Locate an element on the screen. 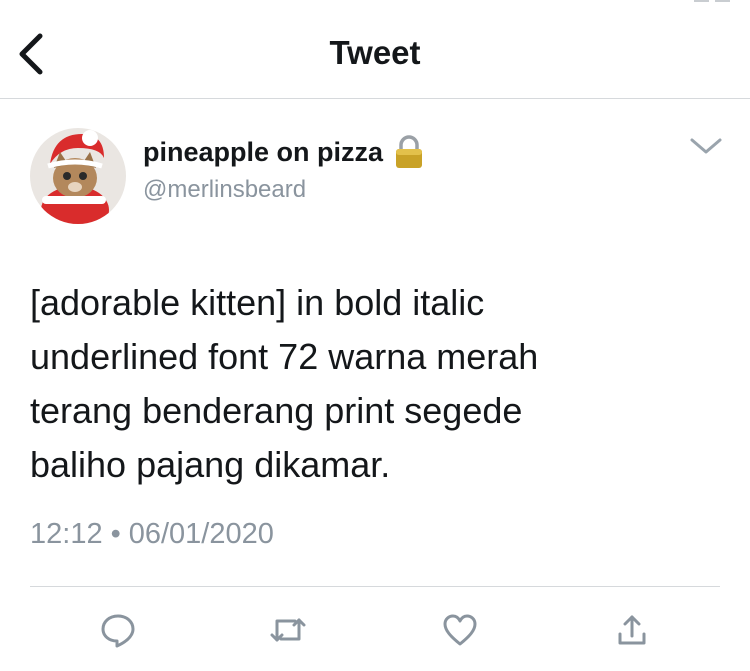 This screenshot has height=671, width=750. action-bar is located at coordinates (375, 630).